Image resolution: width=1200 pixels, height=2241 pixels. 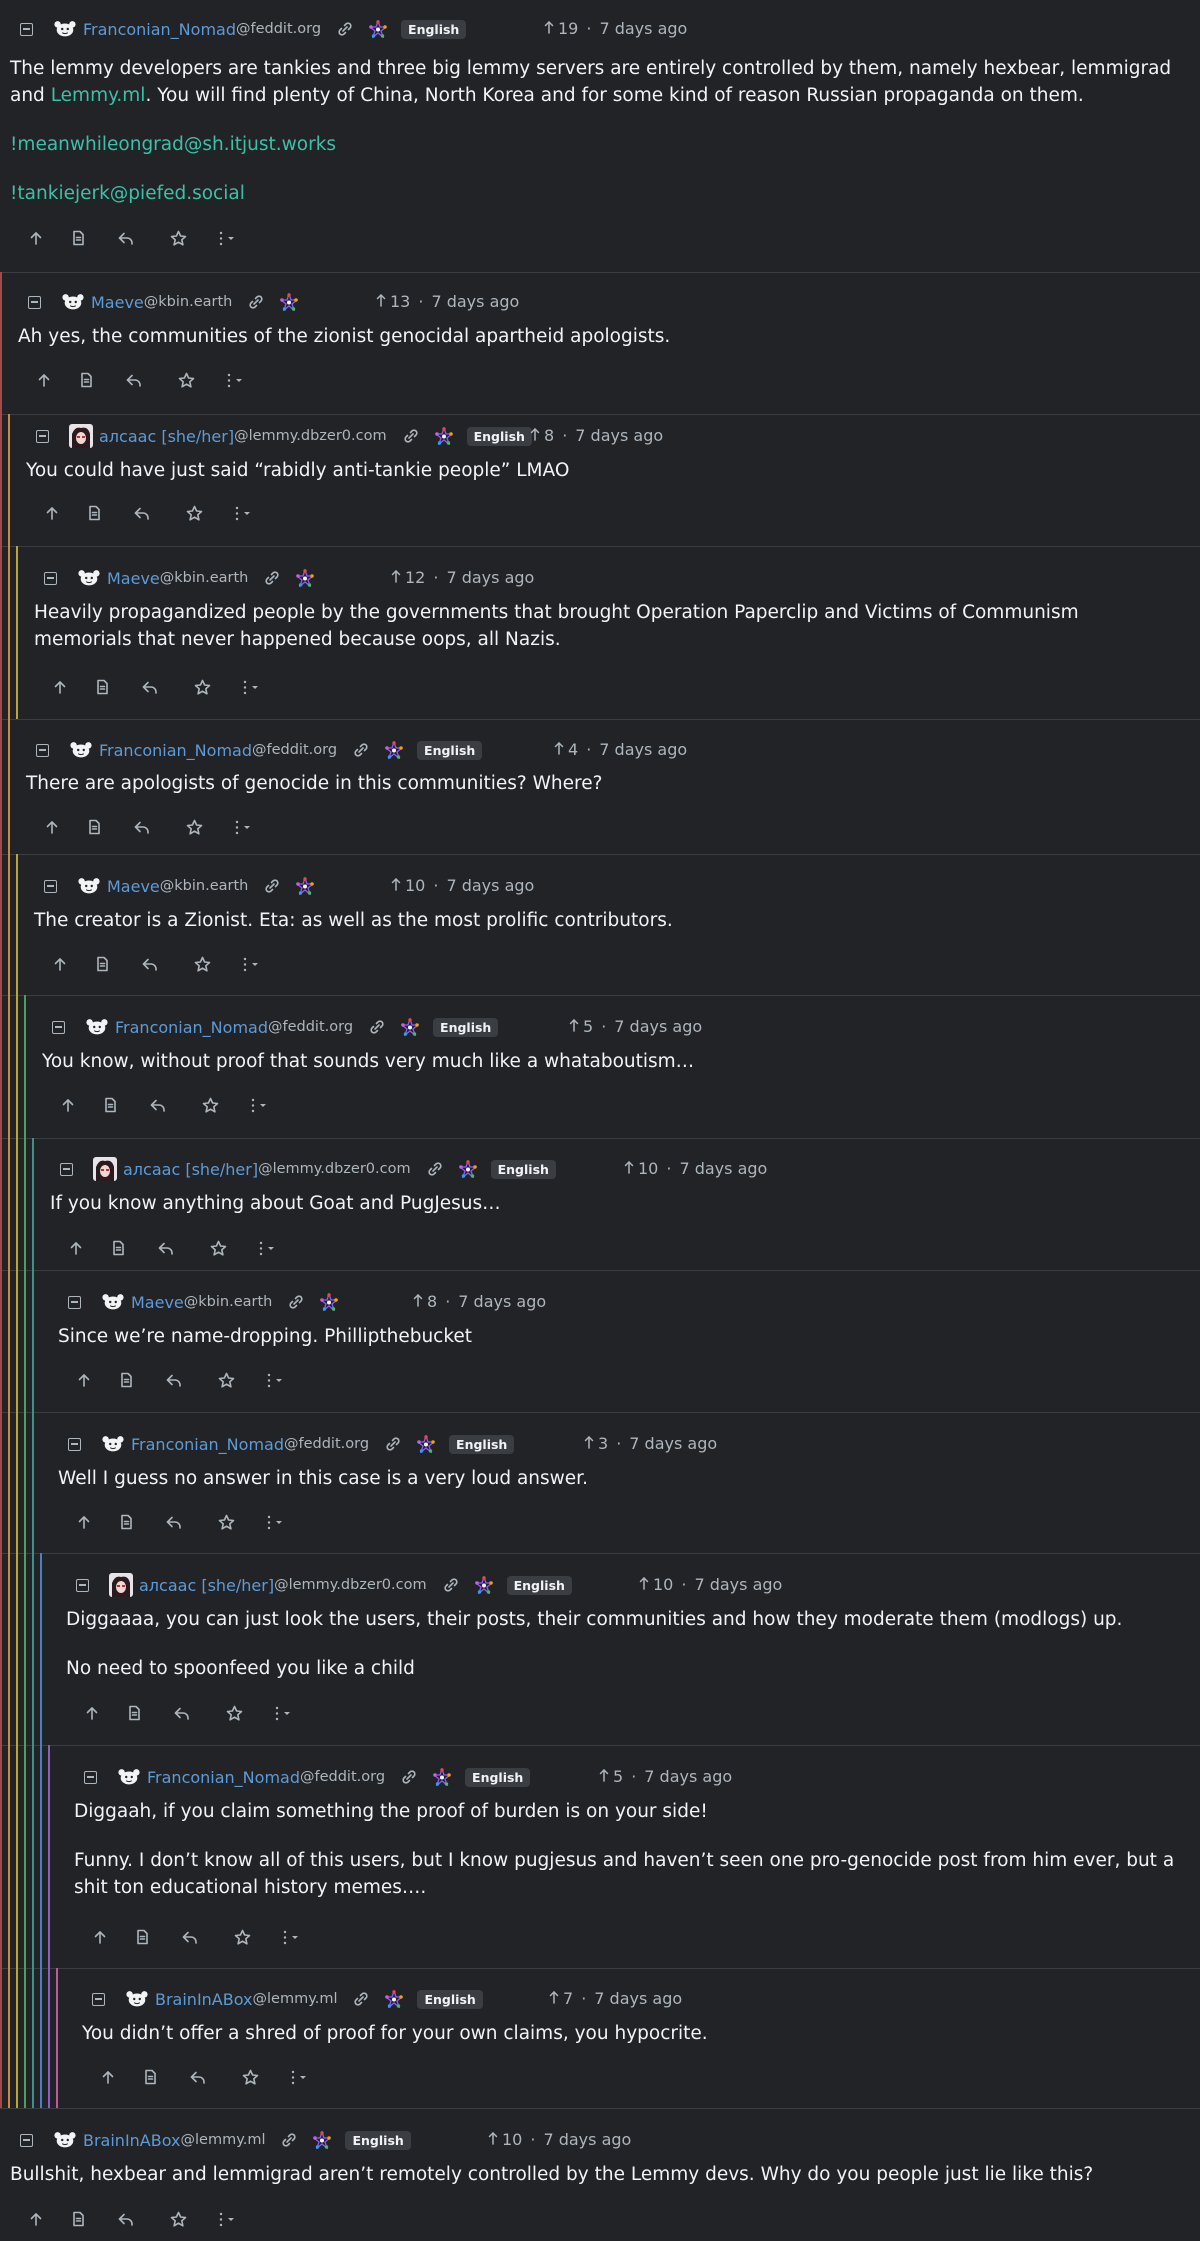 What do you see at coordinates (173, 144) in the screenshot?
I see `inline-link: !meanwhileongrad@sh.itjust.works` at bounding box center [173, 144].